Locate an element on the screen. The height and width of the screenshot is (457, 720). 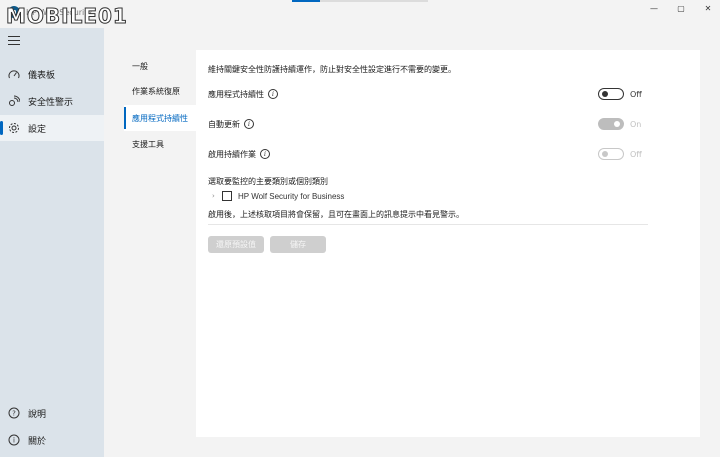
gear-icon is located at coordinates (14, 128).